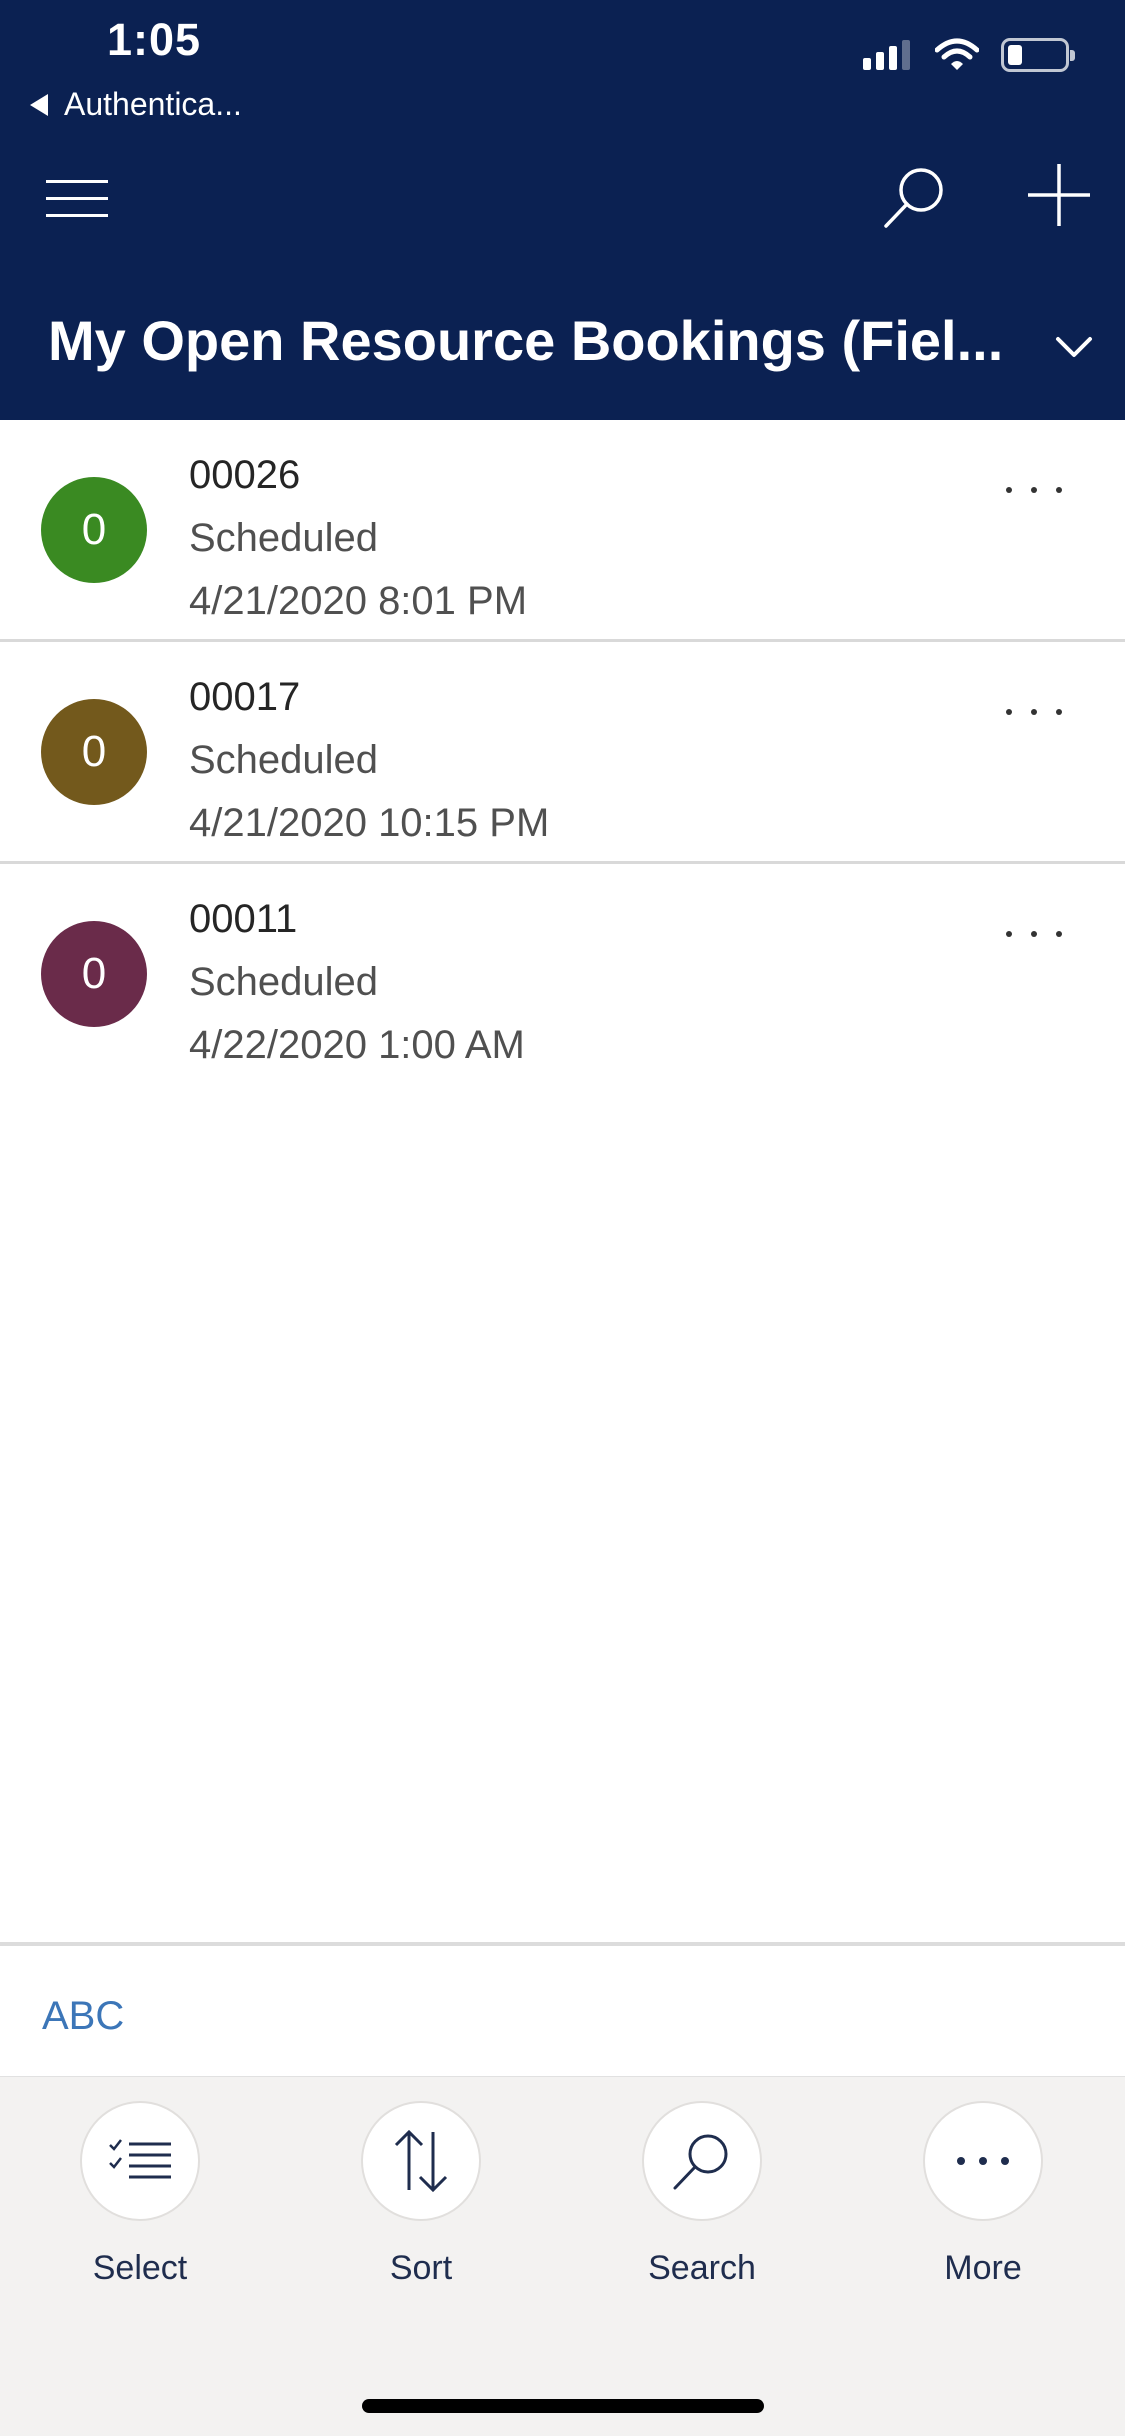 This screenshot has height=2436, width=1125. I want to click on hamburger-icon, so click(77, 200).